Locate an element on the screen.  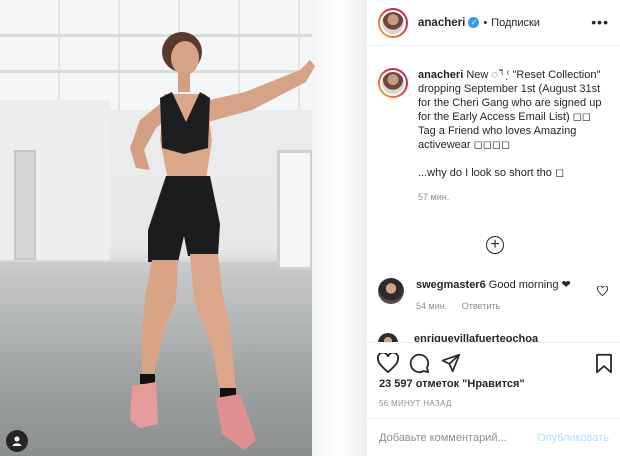
caption-username: anacheri is located at coordinates (440, 75).